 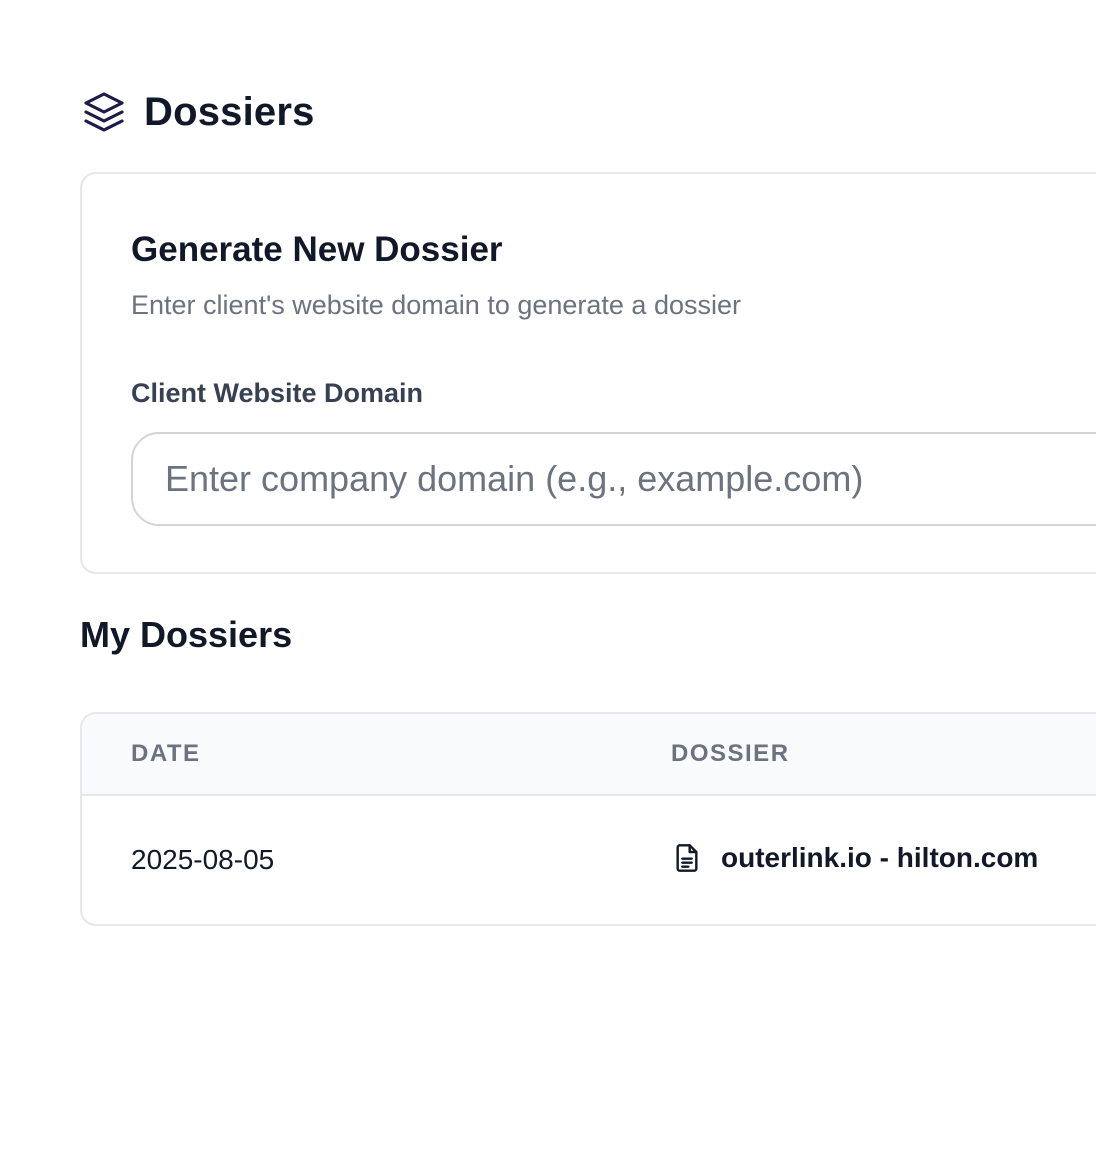 I want to click on row-date: 2025-08-05, so click(x=203, y=859).